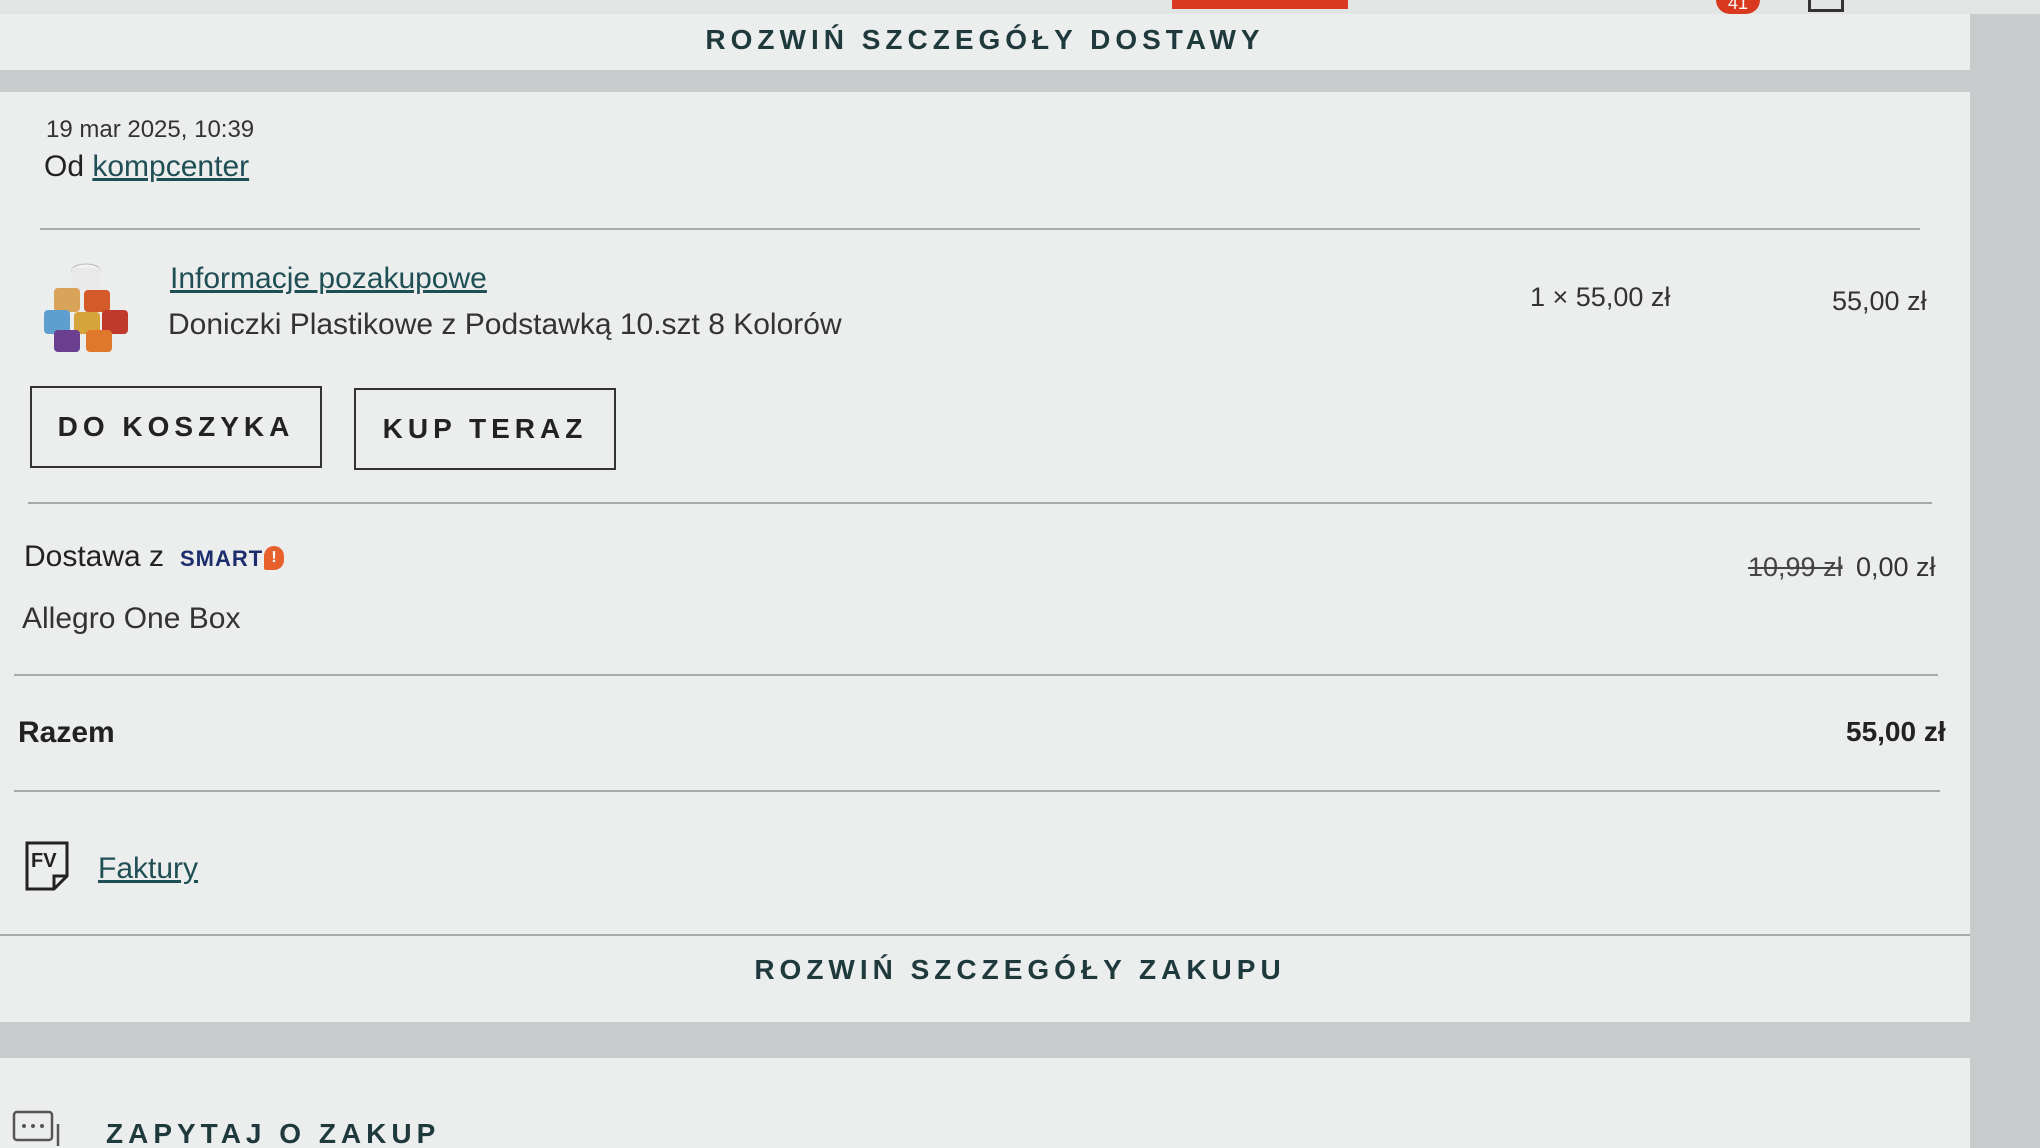 The width and height of the screenshot is (2040, 1148). I want to click on delivery-details-card: ROZWIŃ SZCZEGÓŁY DOSTAWY, so click(985, 42).